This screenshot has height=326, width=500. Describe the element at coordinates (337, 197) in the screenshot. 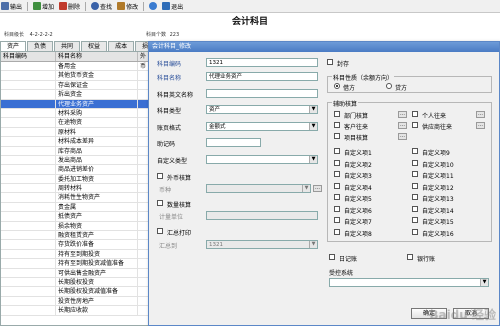

I see `custom-item-5-checkbox` at that location.